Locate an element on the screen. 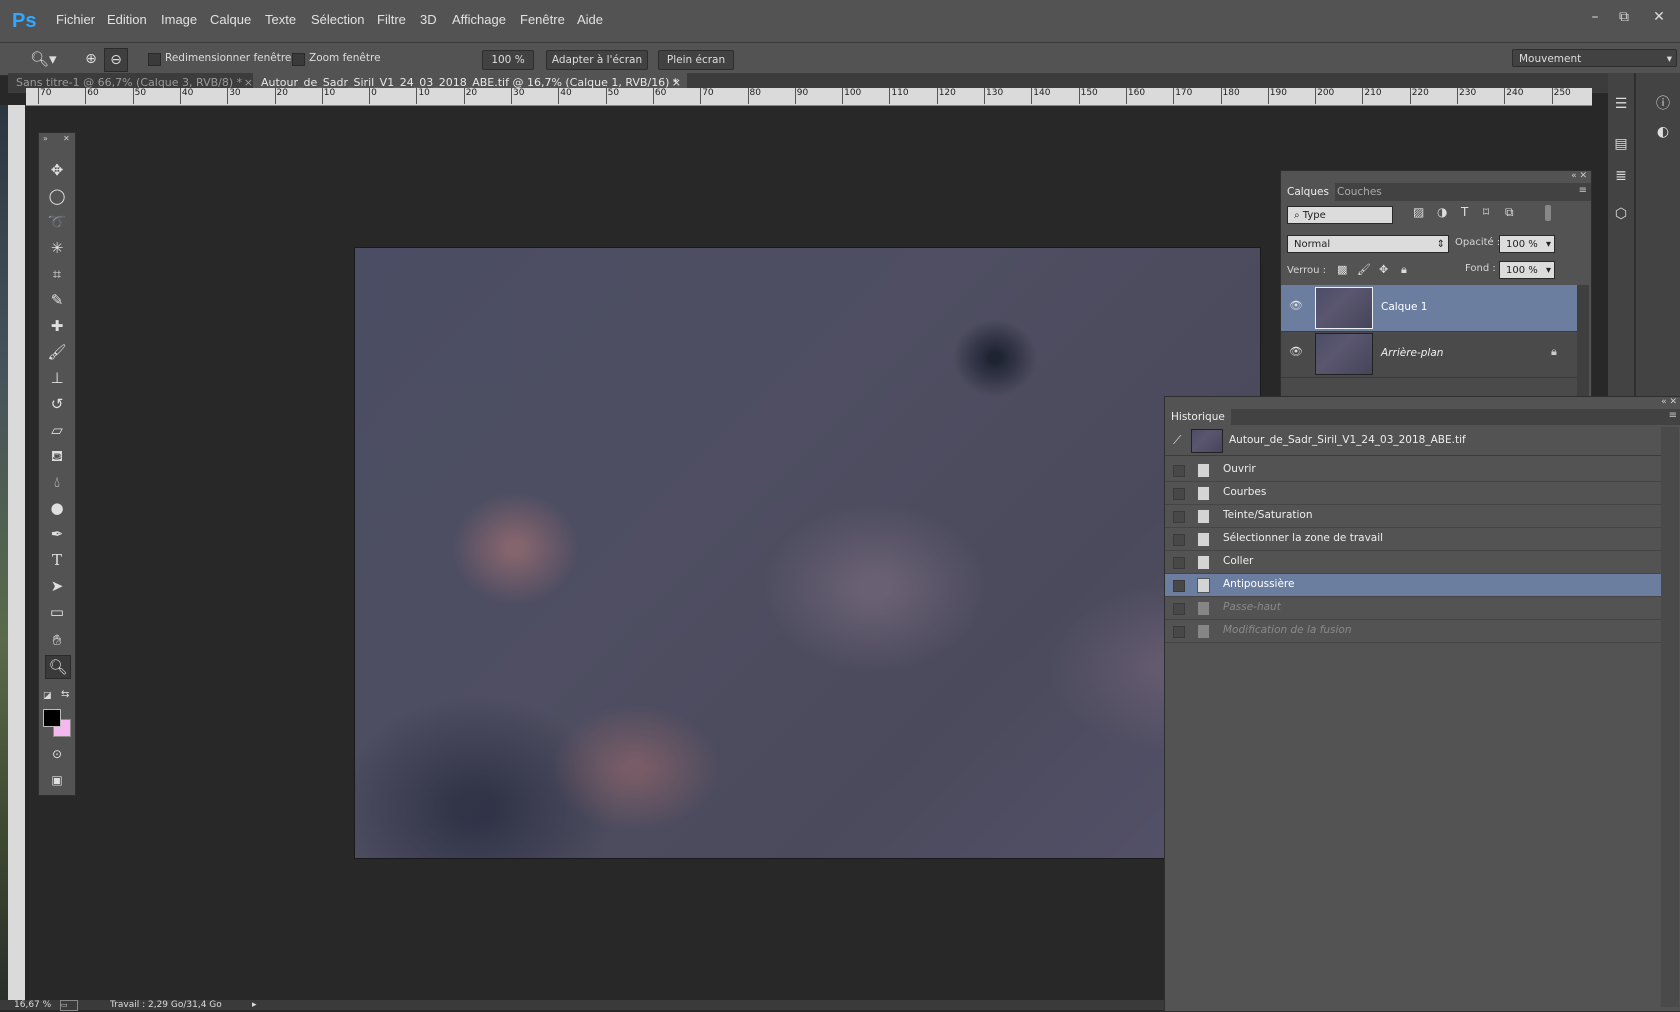 This screenshot has height=1012, width=1680. opacity-input: 100 % ▾ is located at coordinates (1527, 244).